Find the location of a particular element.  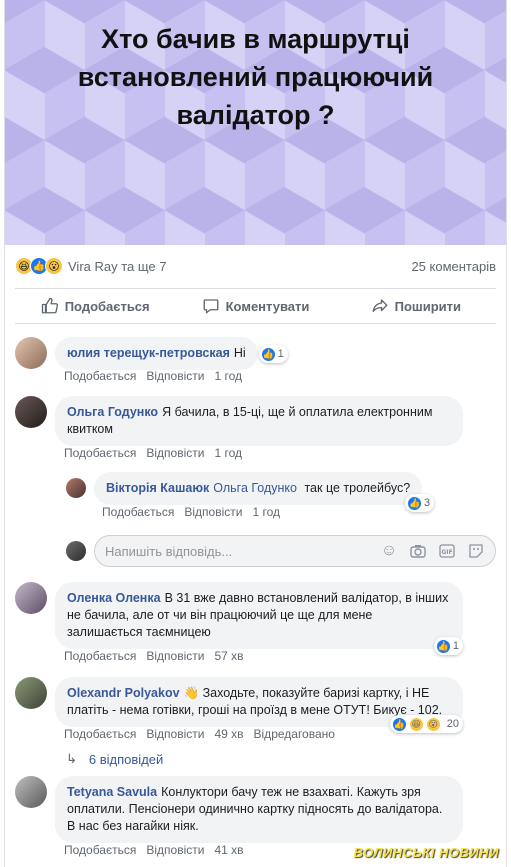

reactions-summary: 😆 👍 😮 Vira Ray та ще 7 25 коментарів is located at coordinates (255, 266).